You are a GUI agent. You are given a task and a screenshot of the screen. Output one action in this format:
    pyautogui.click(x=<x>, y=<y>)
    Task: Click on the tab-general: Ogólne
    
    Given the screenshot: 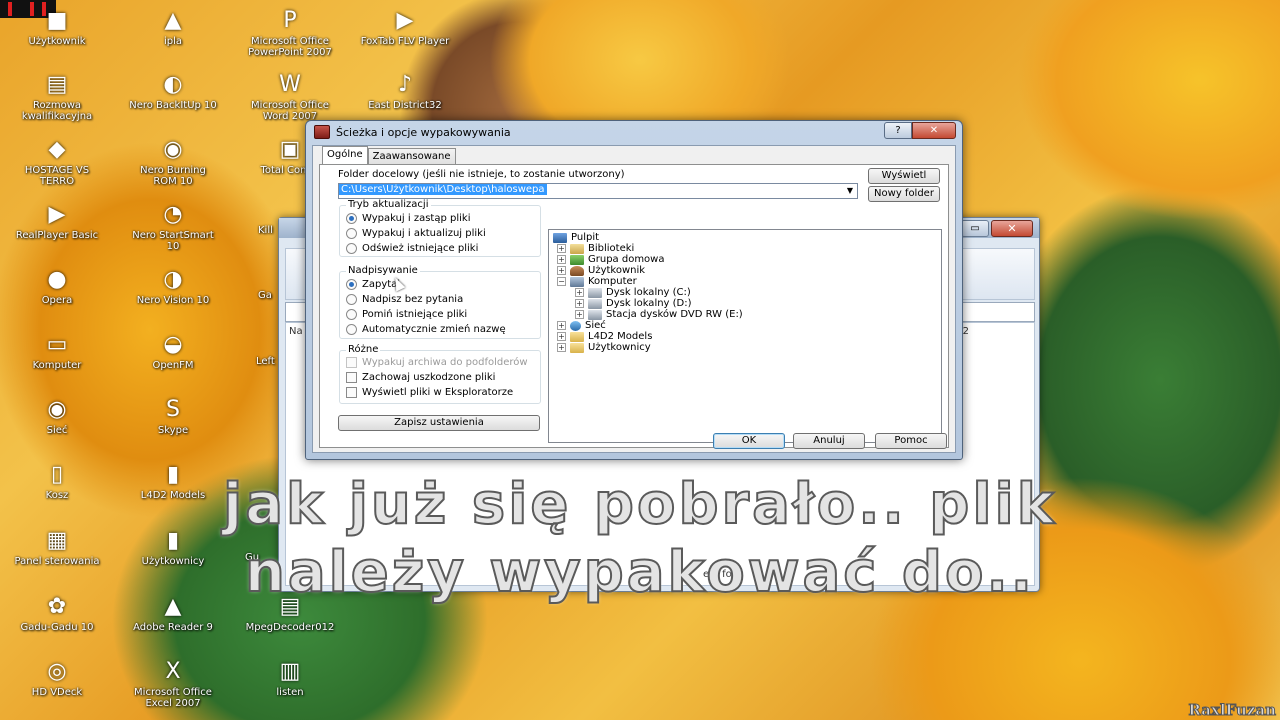 What is the action you would take?
    pyautogui.click(x=345, y=155)
    